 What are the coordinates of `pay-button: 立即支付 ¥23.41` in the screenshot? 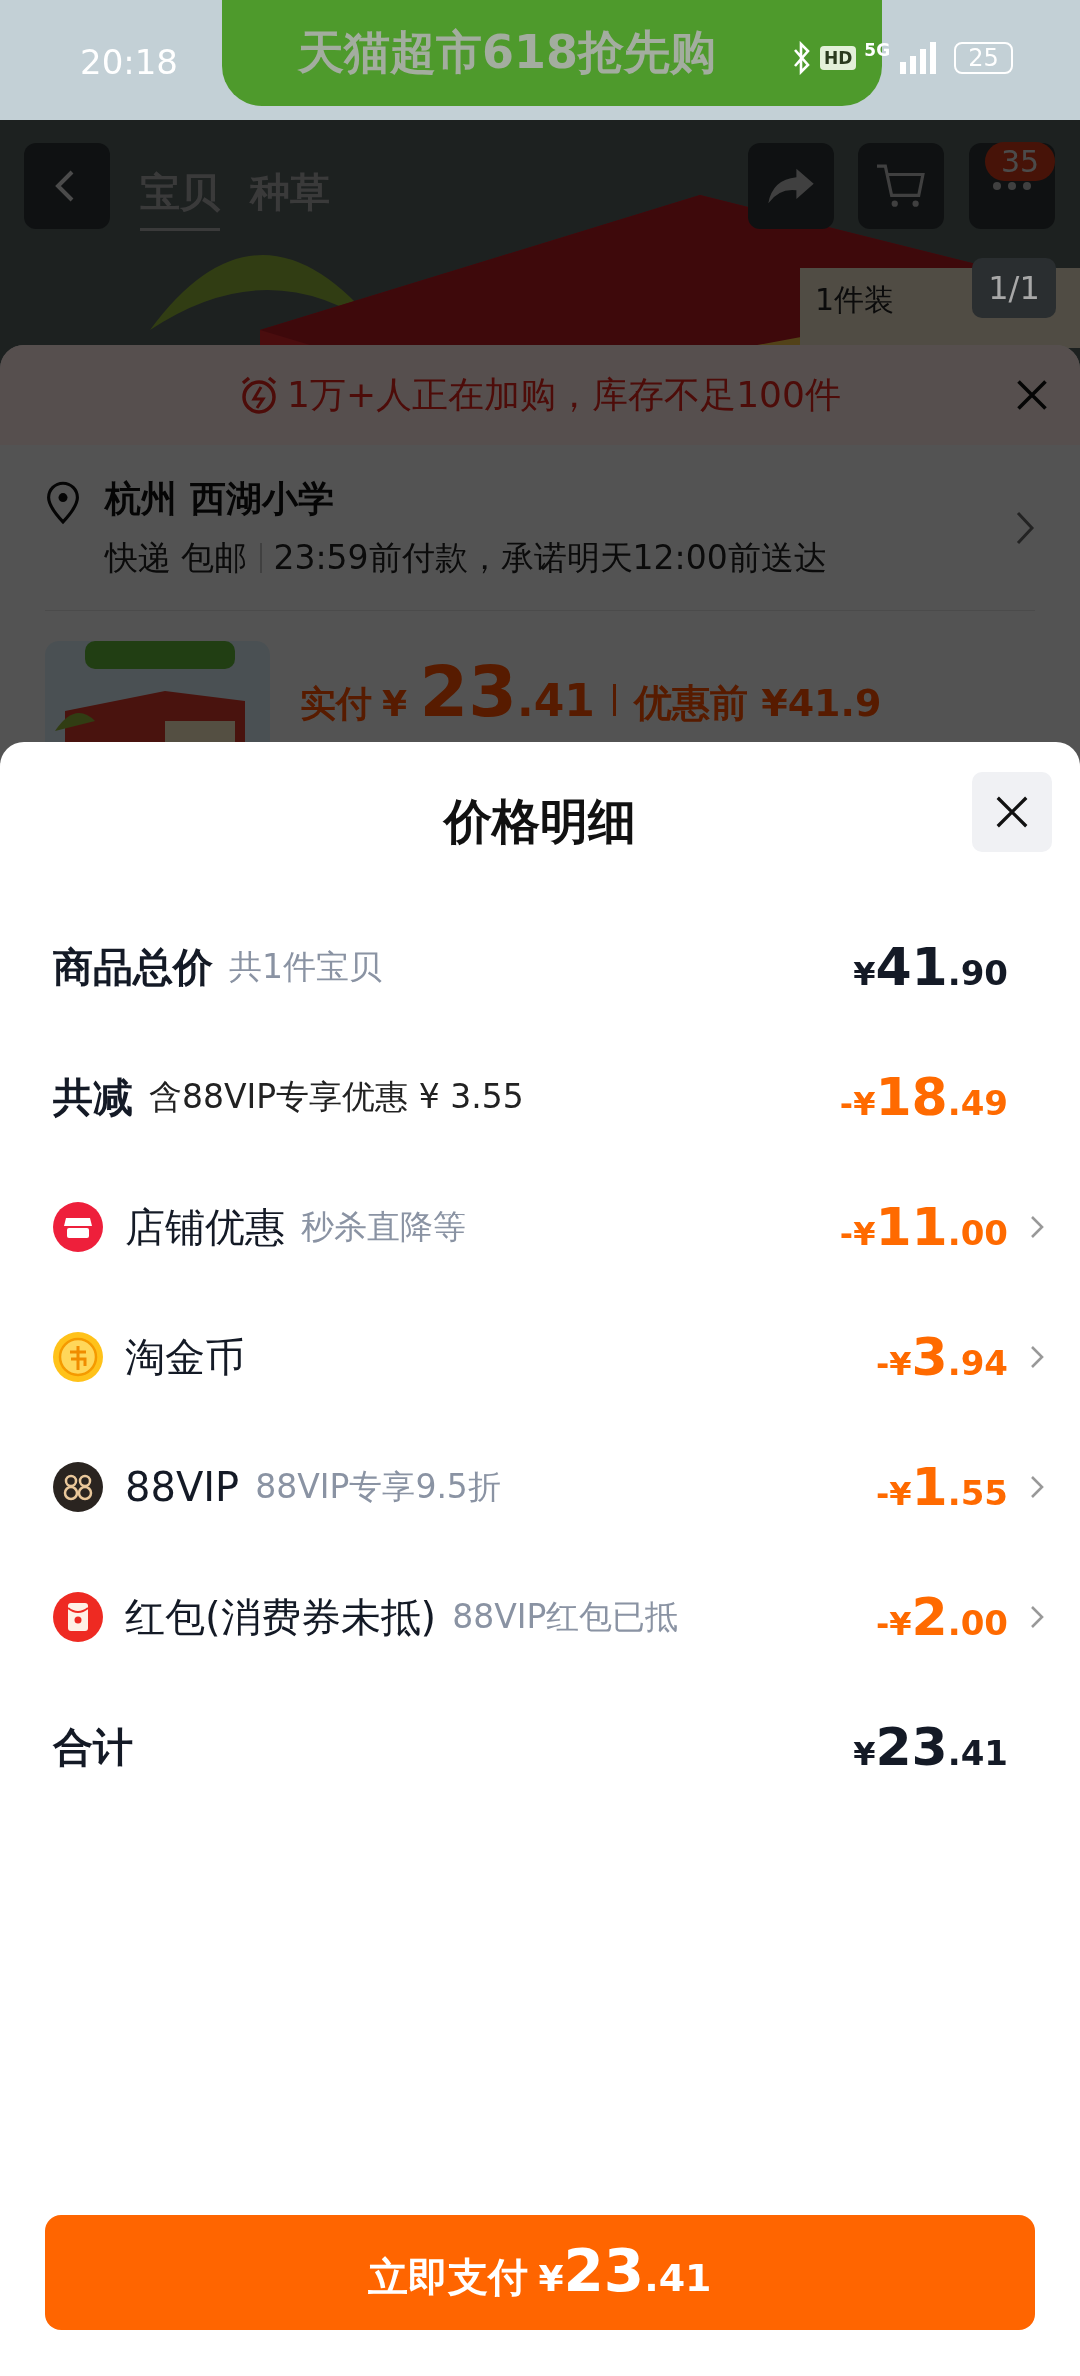 It's located at (540, 2272).